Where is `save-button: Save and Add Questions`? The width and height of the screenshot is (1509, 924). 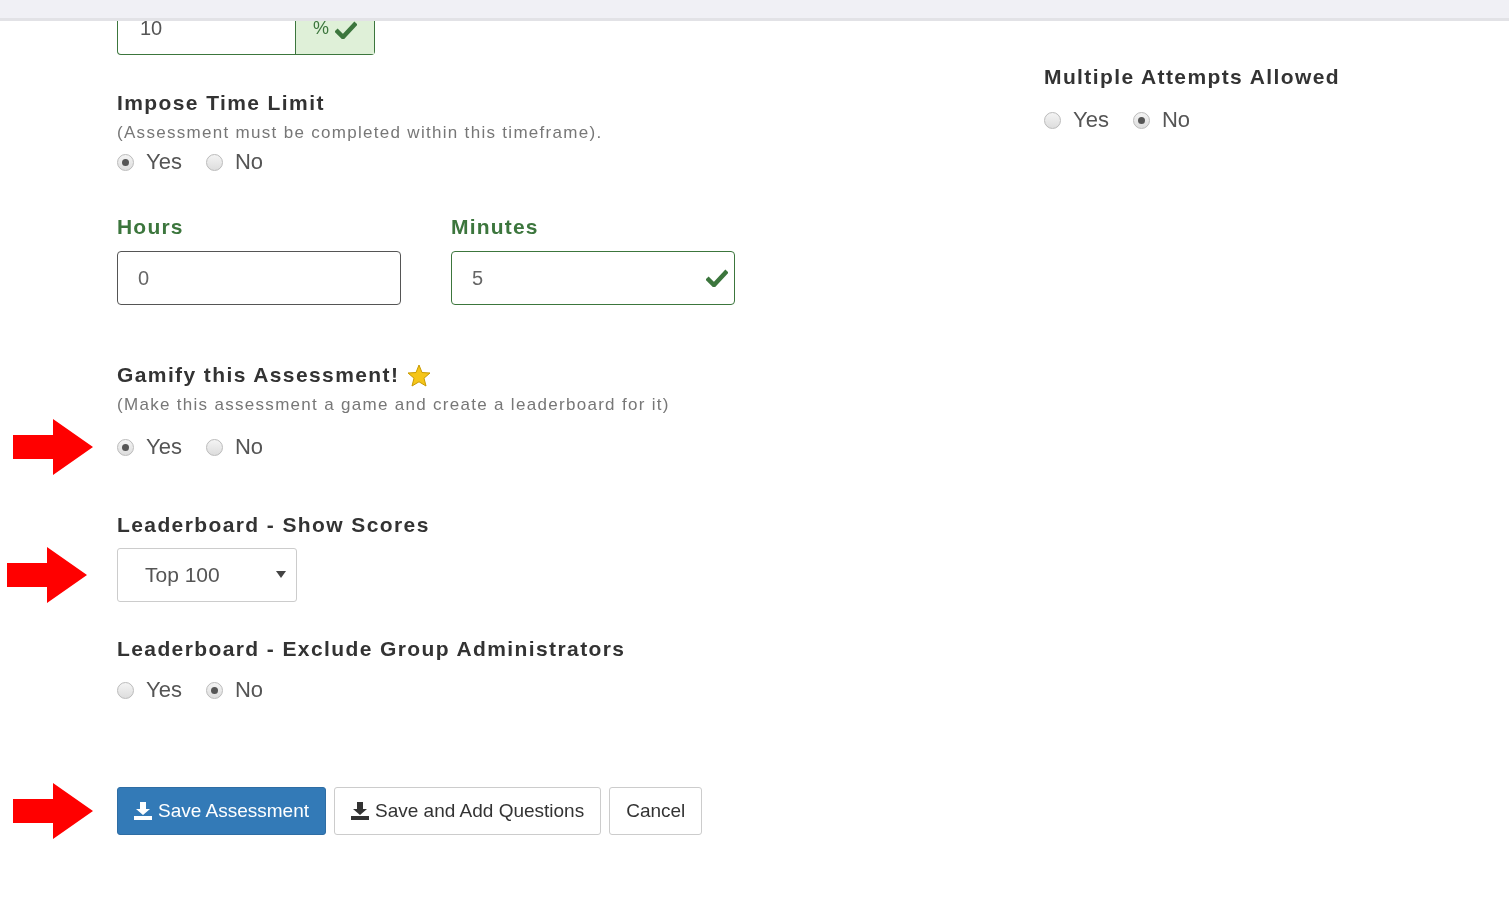
save-button: Save and Add Questions is located at coordinates (468, 811).